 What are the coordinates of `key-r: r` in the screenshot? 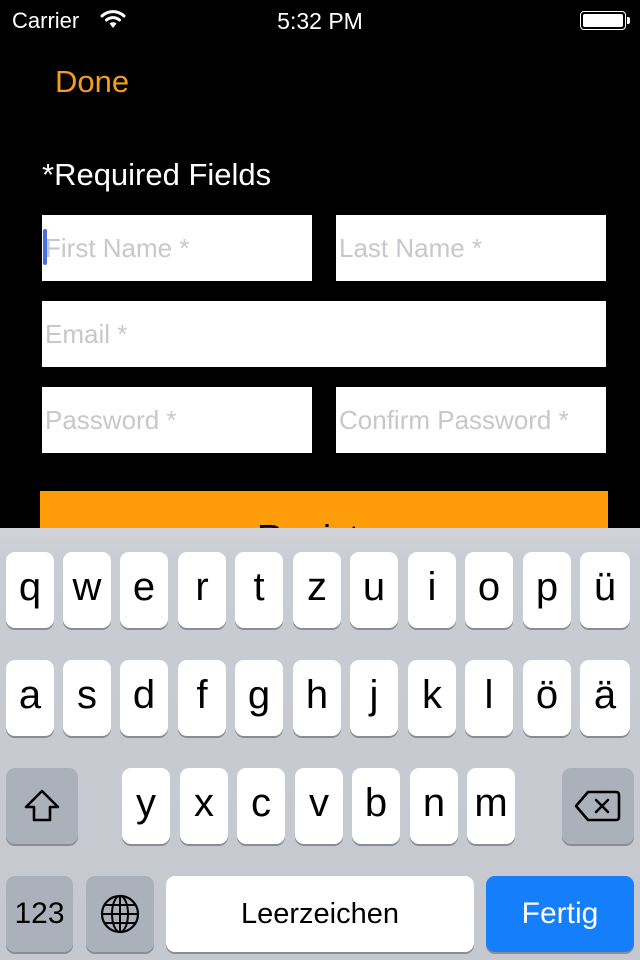 It's located at (202, 590).